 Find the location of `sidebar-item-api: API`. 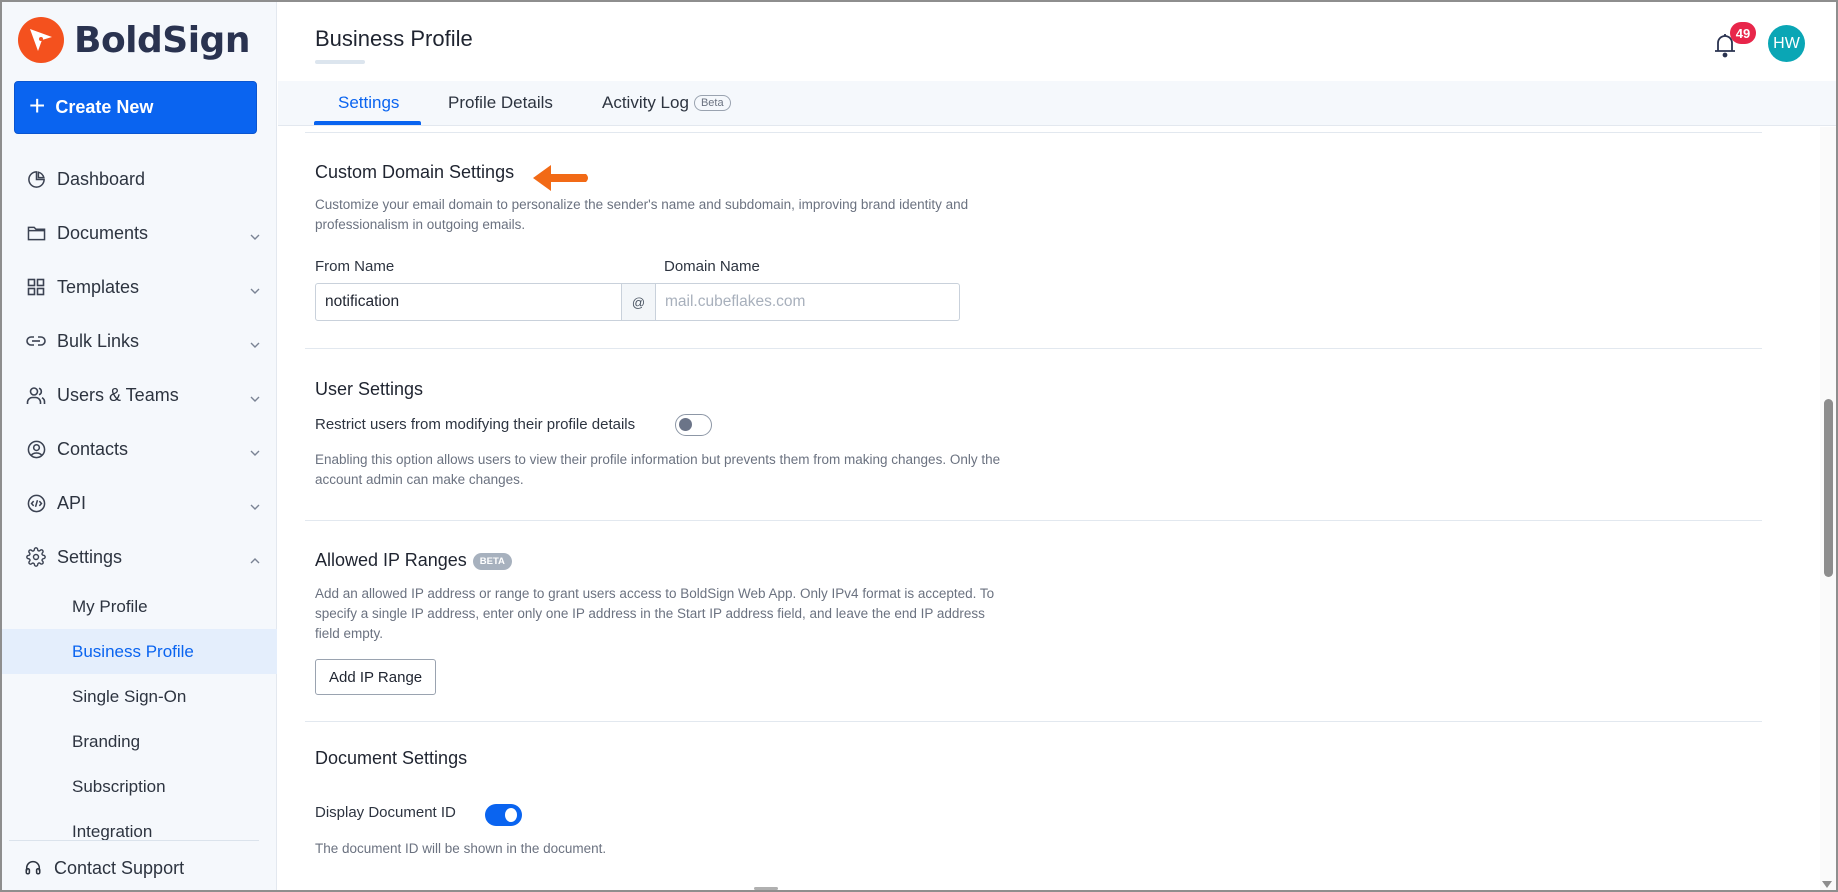

sidebar-item-api: API is located at coordinates (139, 503).